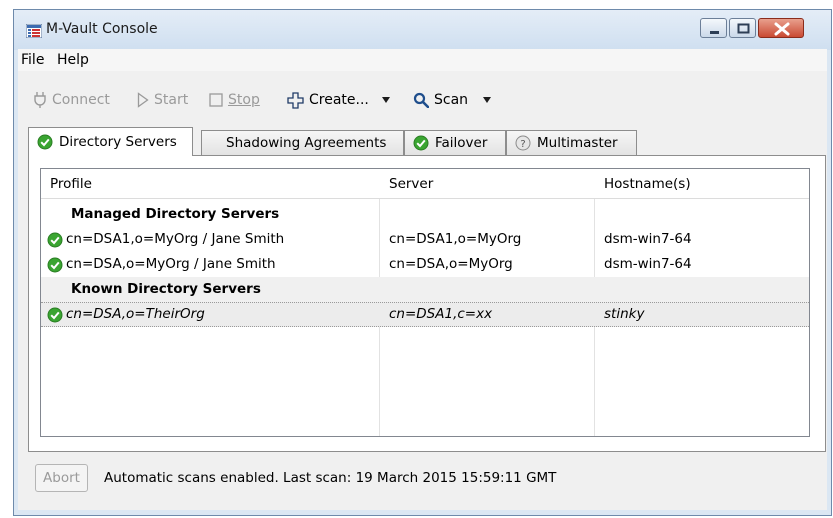  Describe the element at coordinates (40, 100) in the screenshot. I see `plug-icon` at that location.